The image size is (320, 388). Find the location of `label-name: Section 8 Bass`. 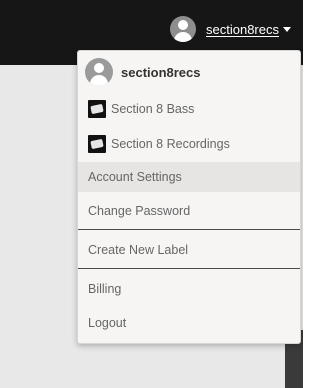

label-name: Section 8 Bass is located at coordinates (153, 109).